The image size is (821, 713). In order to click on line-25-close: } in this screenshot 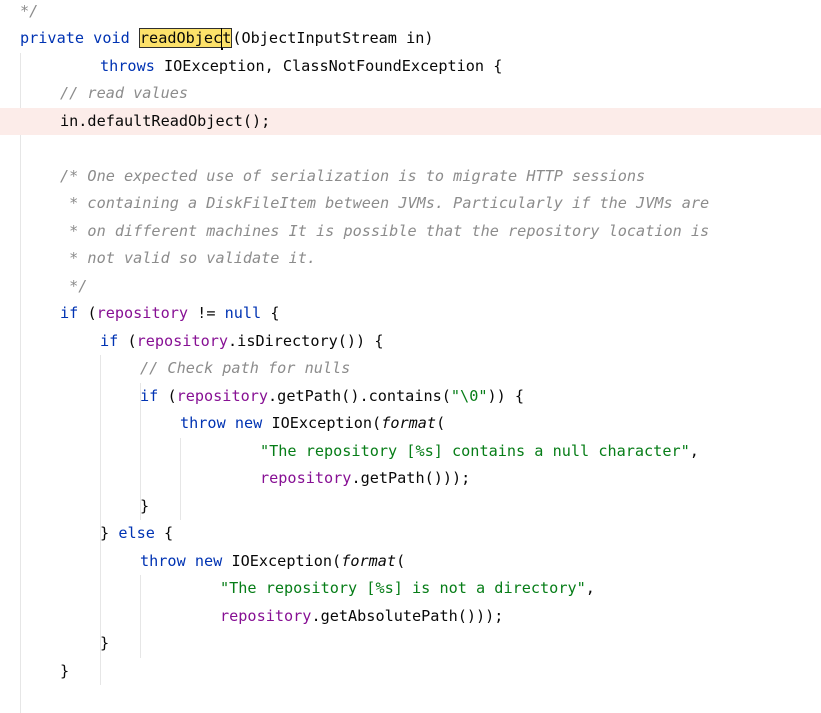, I will do `click(64, 672)`.